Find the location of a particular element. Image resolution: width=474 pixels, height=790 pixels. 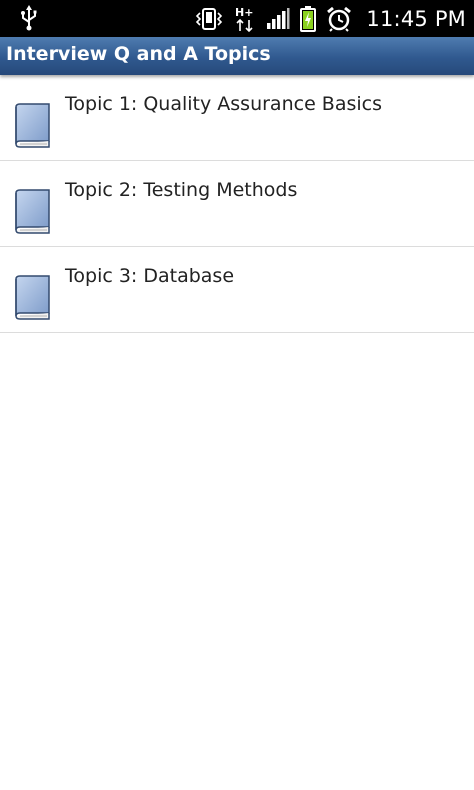

vibrate-icon is located at coordinates (209, 19).